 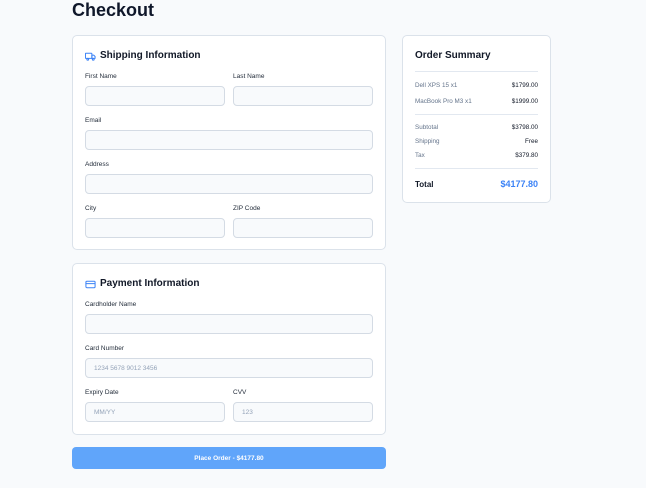 What do you see at coordinates (476, 156) in the screenshot?
I see `tax-row: Tax $379.80` at bounding box center [476, 156].